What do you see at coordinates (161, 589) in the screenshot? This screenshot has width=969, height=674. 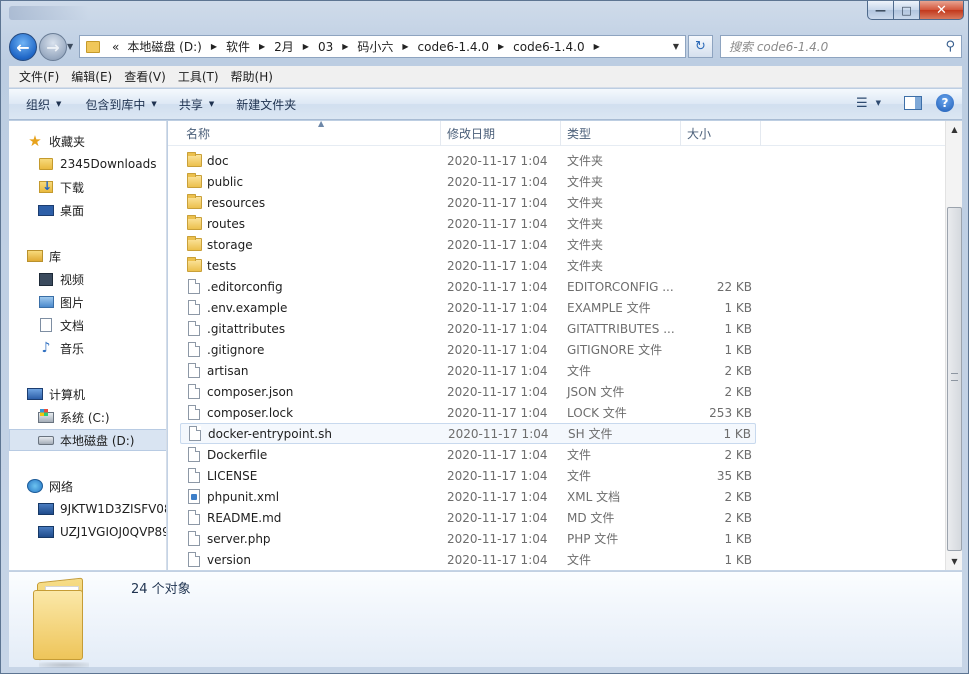 I see `item-count: 24 个对象` at bounding box center [161, 589].